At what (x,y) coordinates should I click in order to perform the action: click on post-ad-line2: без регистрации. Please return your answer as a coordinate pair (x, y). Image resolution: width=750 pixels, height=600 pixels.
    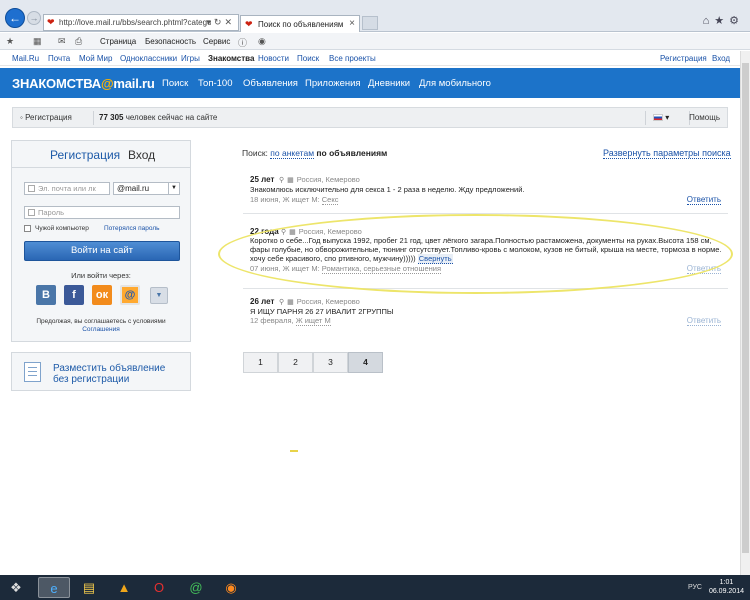
    Looking at the image, I should click on (91, 379).